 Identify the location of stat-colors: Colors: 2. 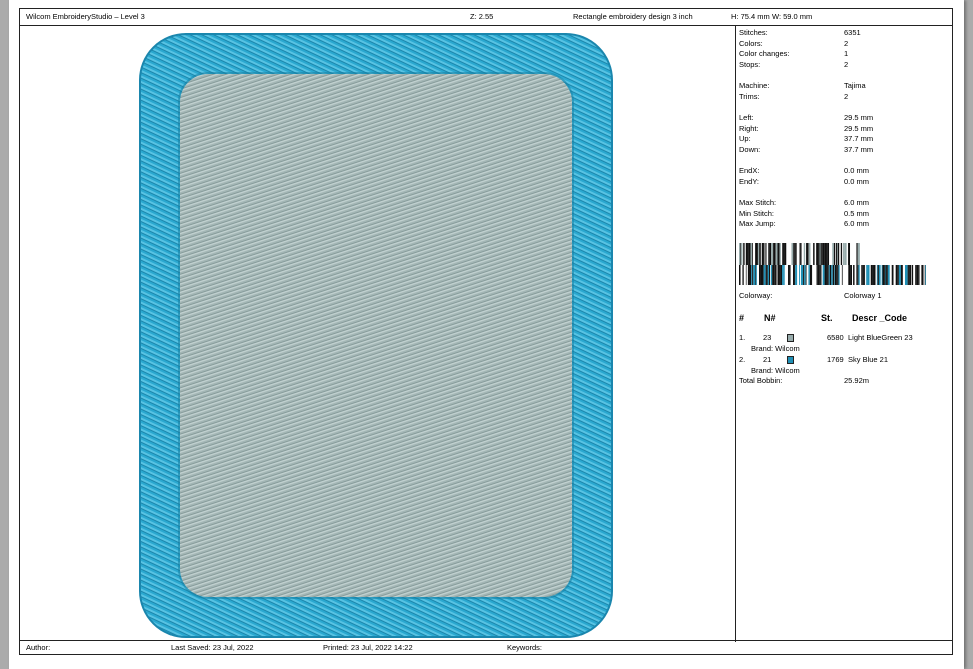
(794, 43).